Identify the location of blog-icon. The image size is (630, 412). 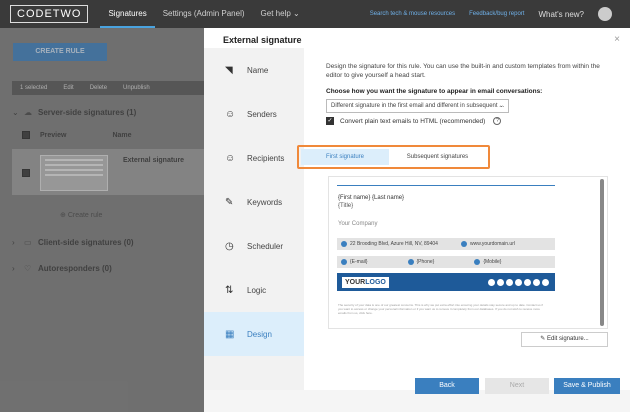
(527, 282).